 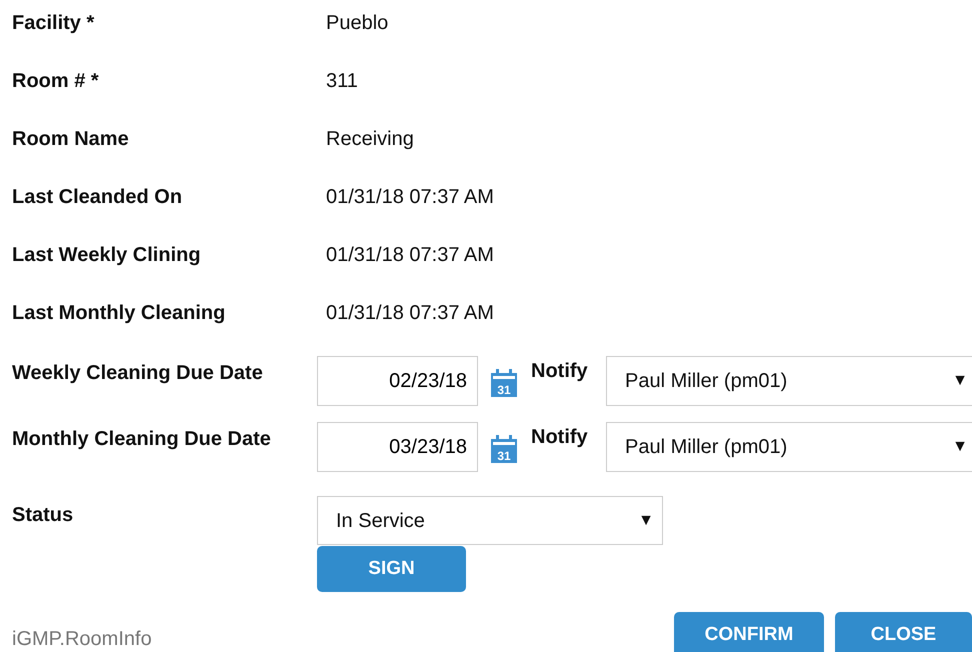 I want to click on form-id-label: iGMP.RoomInfo, so click(x=82, y=639).